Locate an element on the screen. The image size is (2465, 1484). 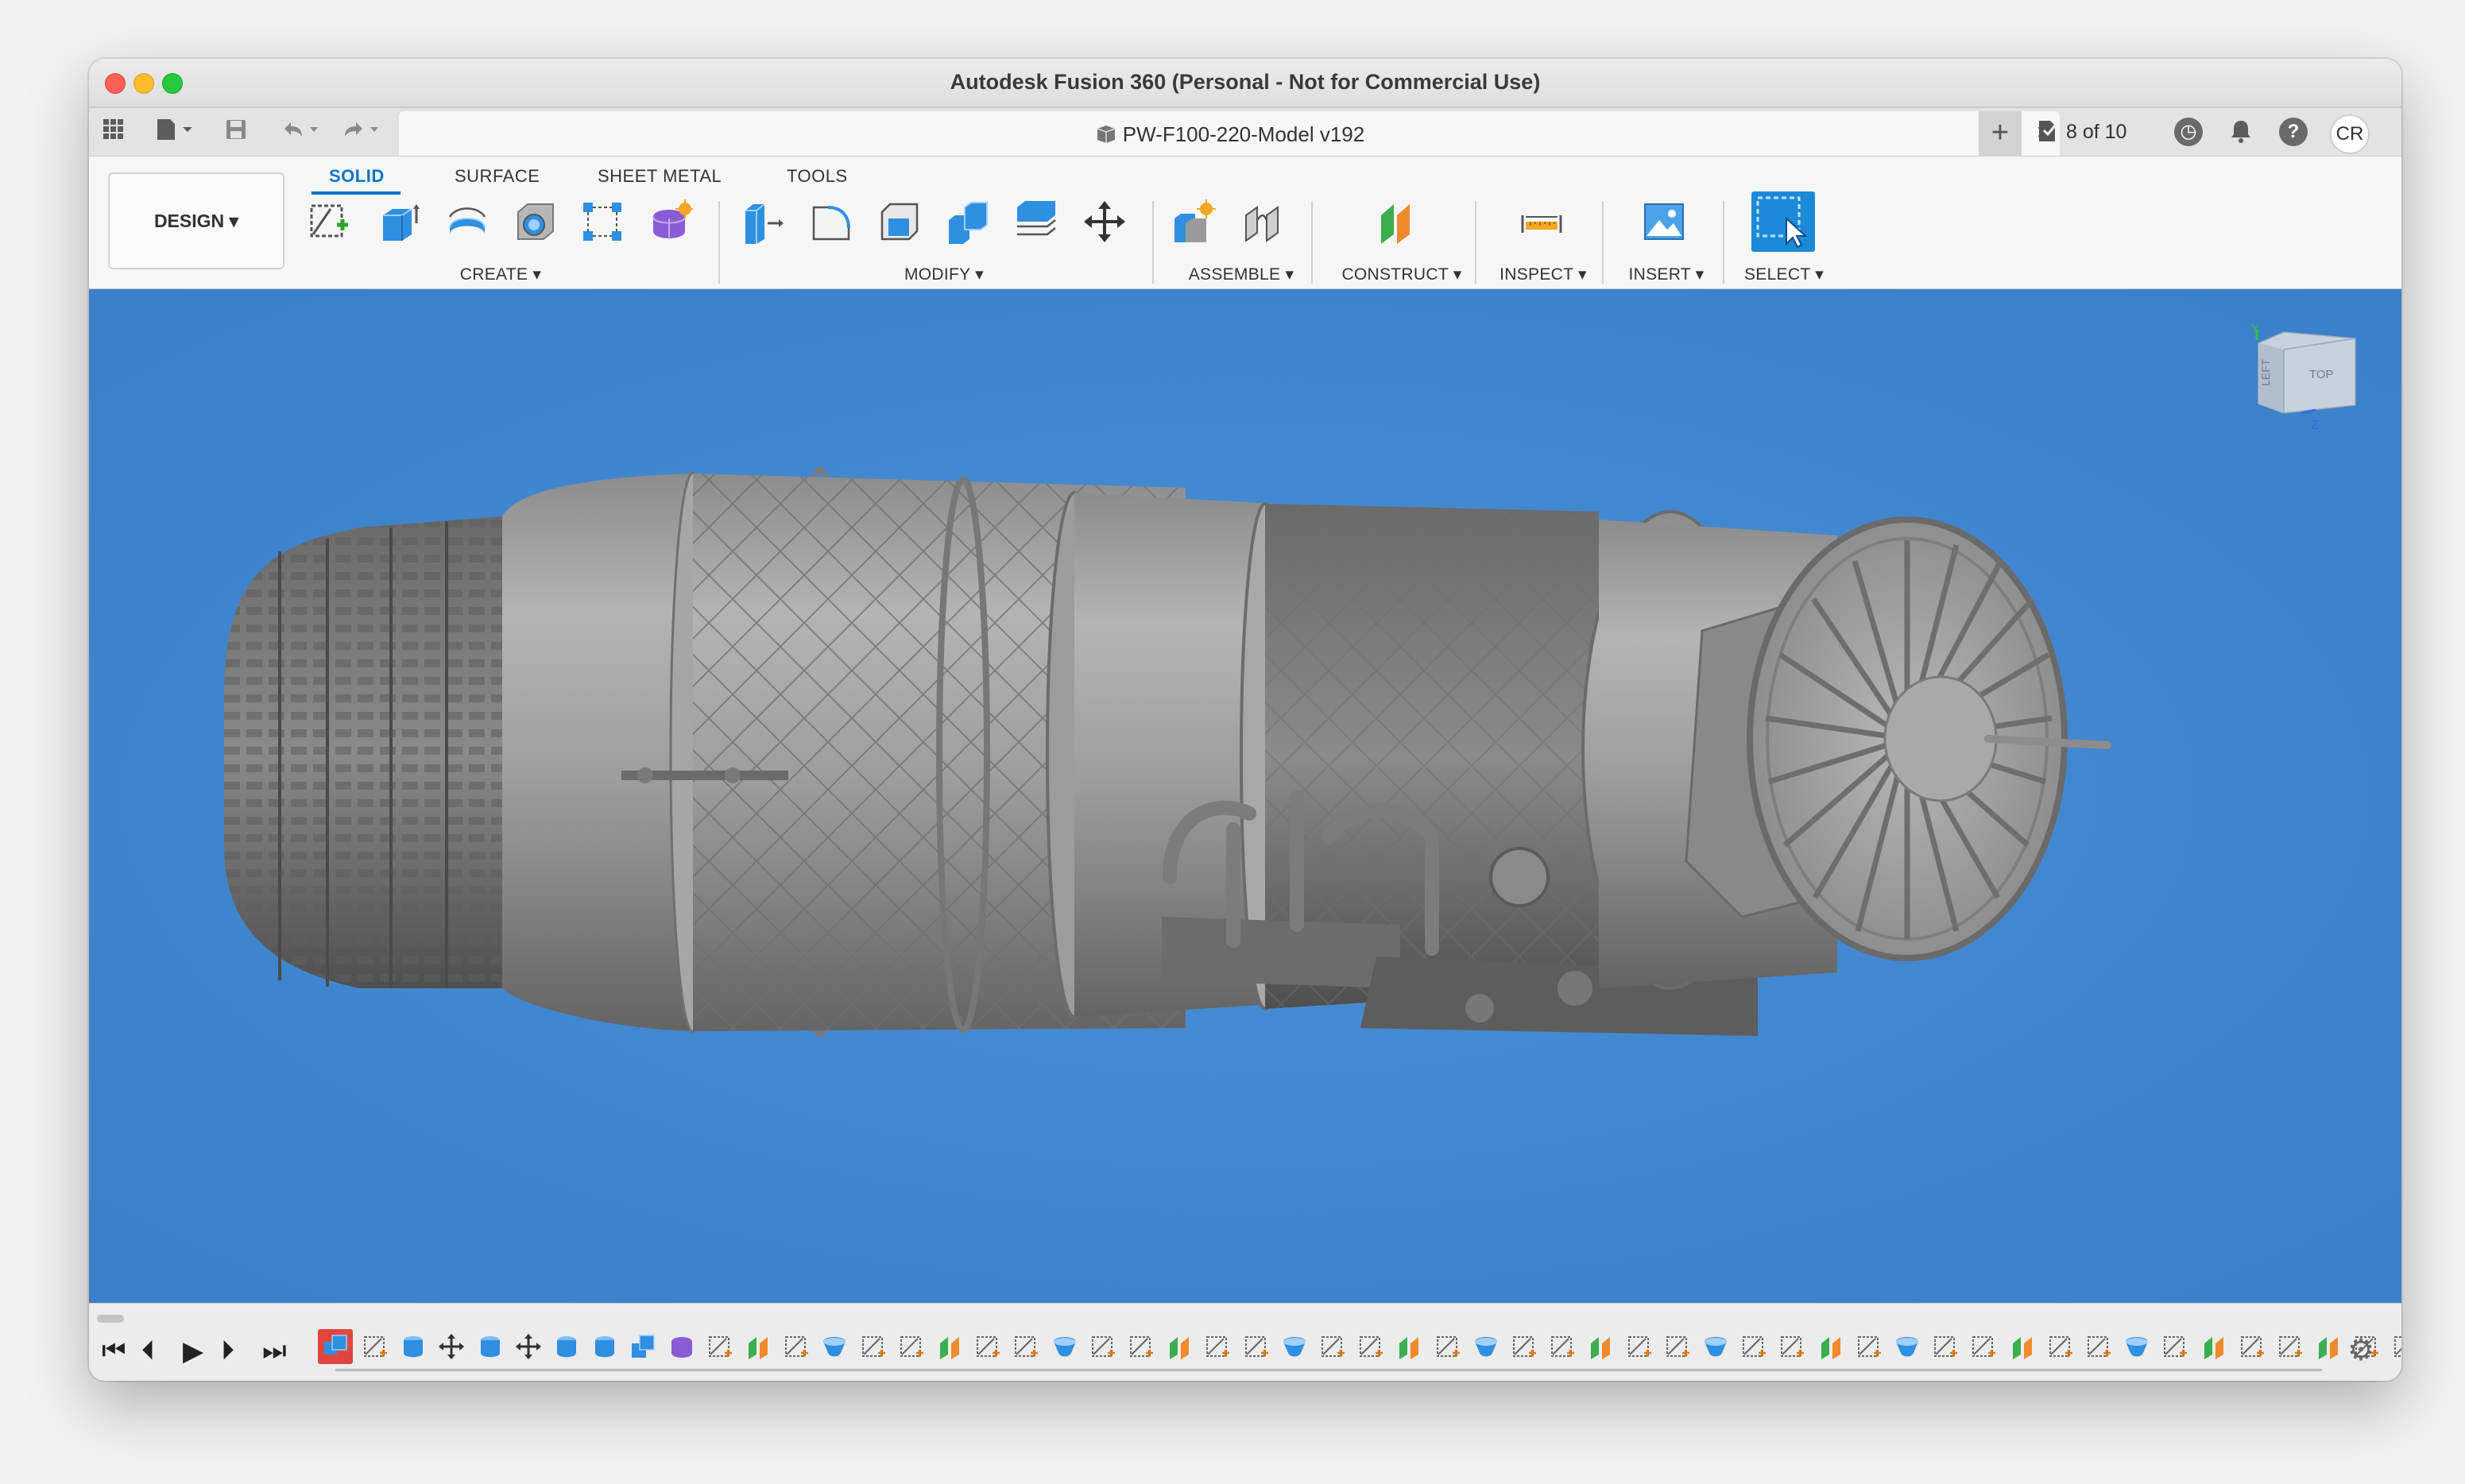
inspect-menu: INSPECT ▾ is located at coordinates (1543, 275).